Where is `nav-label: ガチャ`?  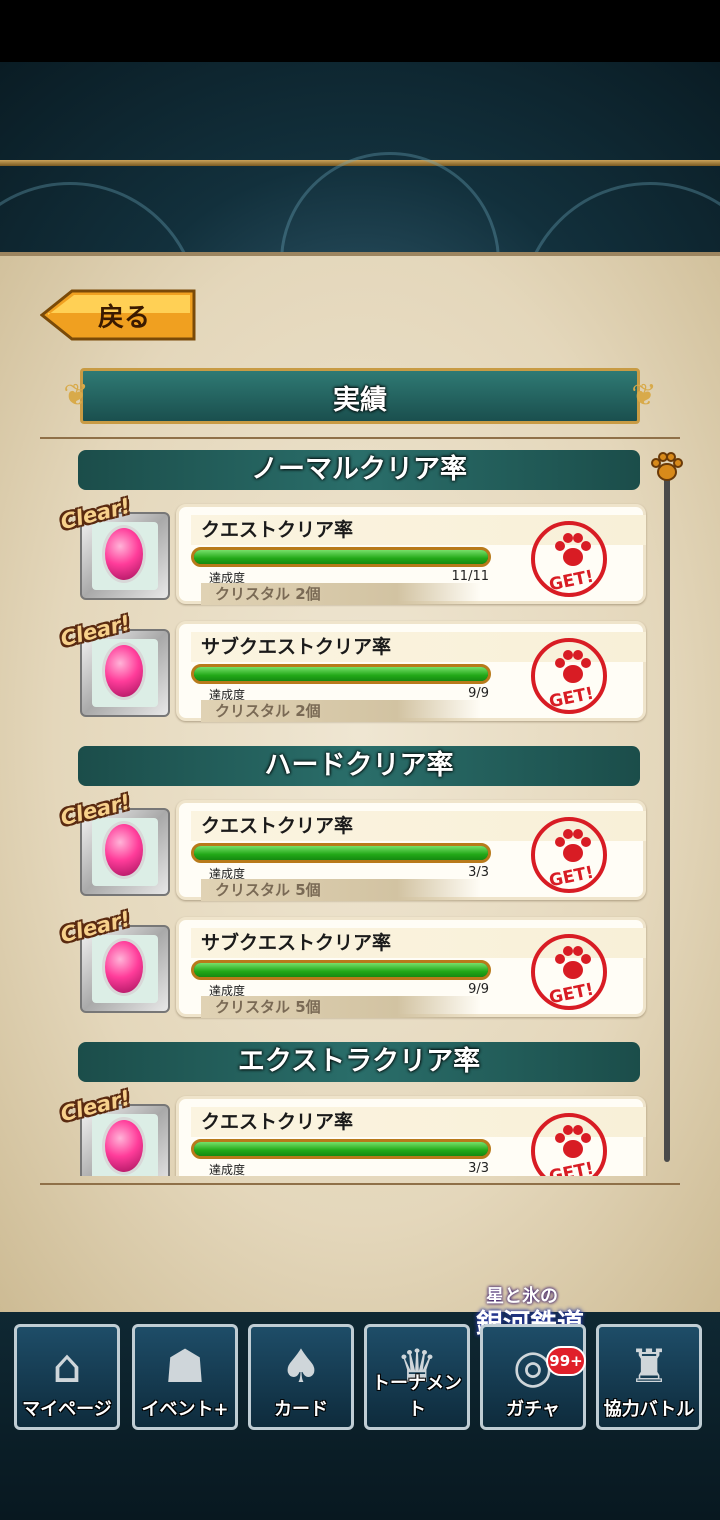 nav-label: ガチャ is located at coordinates (533, 1409).